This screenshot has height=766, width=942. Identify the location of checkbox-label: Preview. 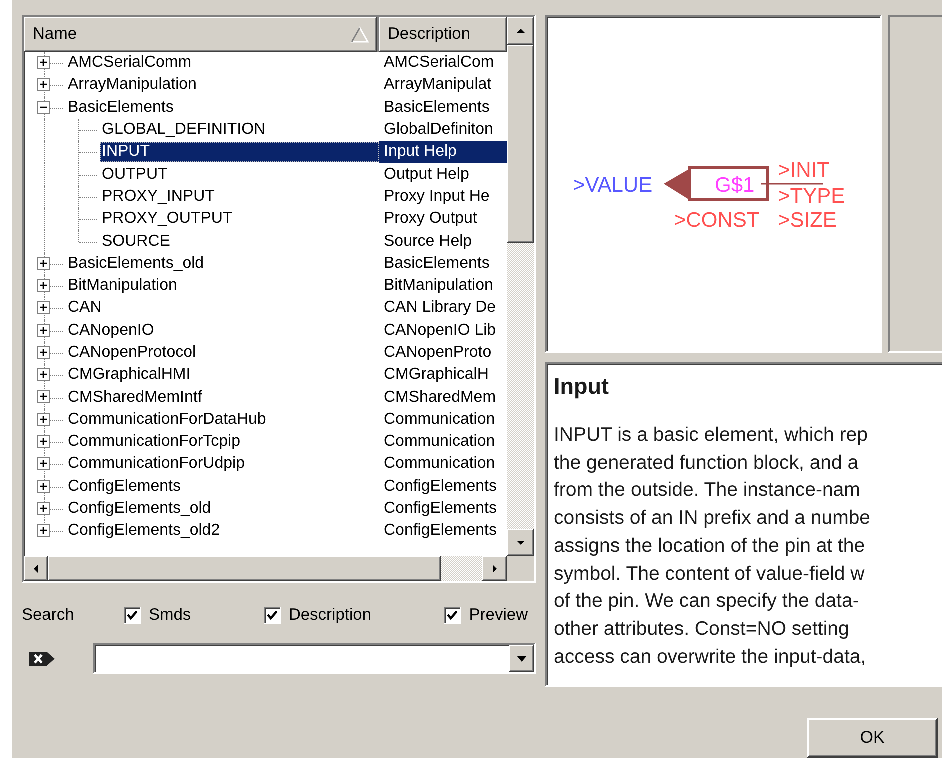
(498, 615).